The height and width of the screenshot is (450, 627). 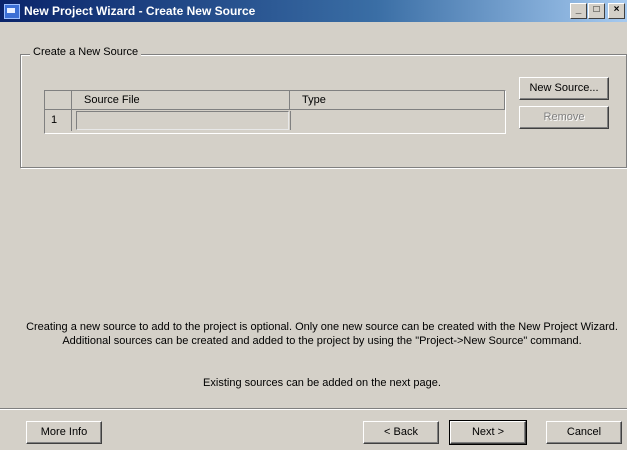 I want to click on type-cell, so click(x=396, y=120).